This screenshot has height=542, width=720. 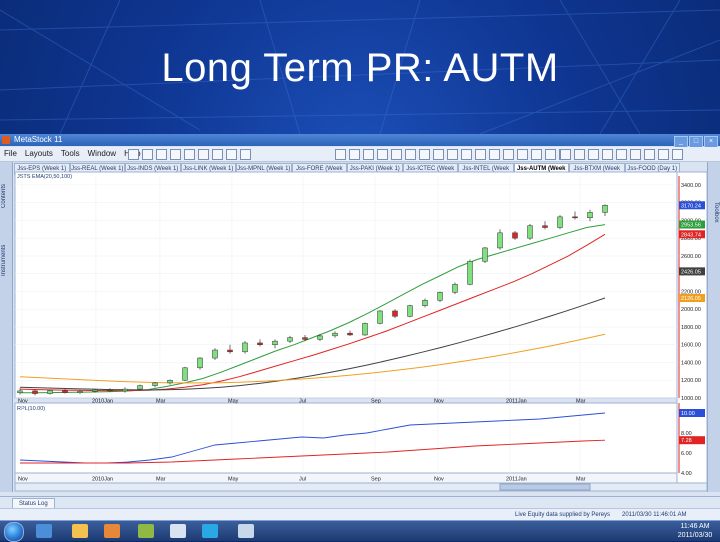 I want to click on price-y-tick: 2000.00, so click(x=691, y=310).